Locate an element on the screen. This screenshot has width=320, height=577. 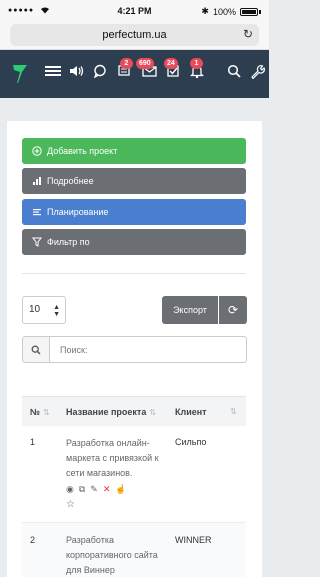
star-icon: ☆ is located at coordinates (114, 504).